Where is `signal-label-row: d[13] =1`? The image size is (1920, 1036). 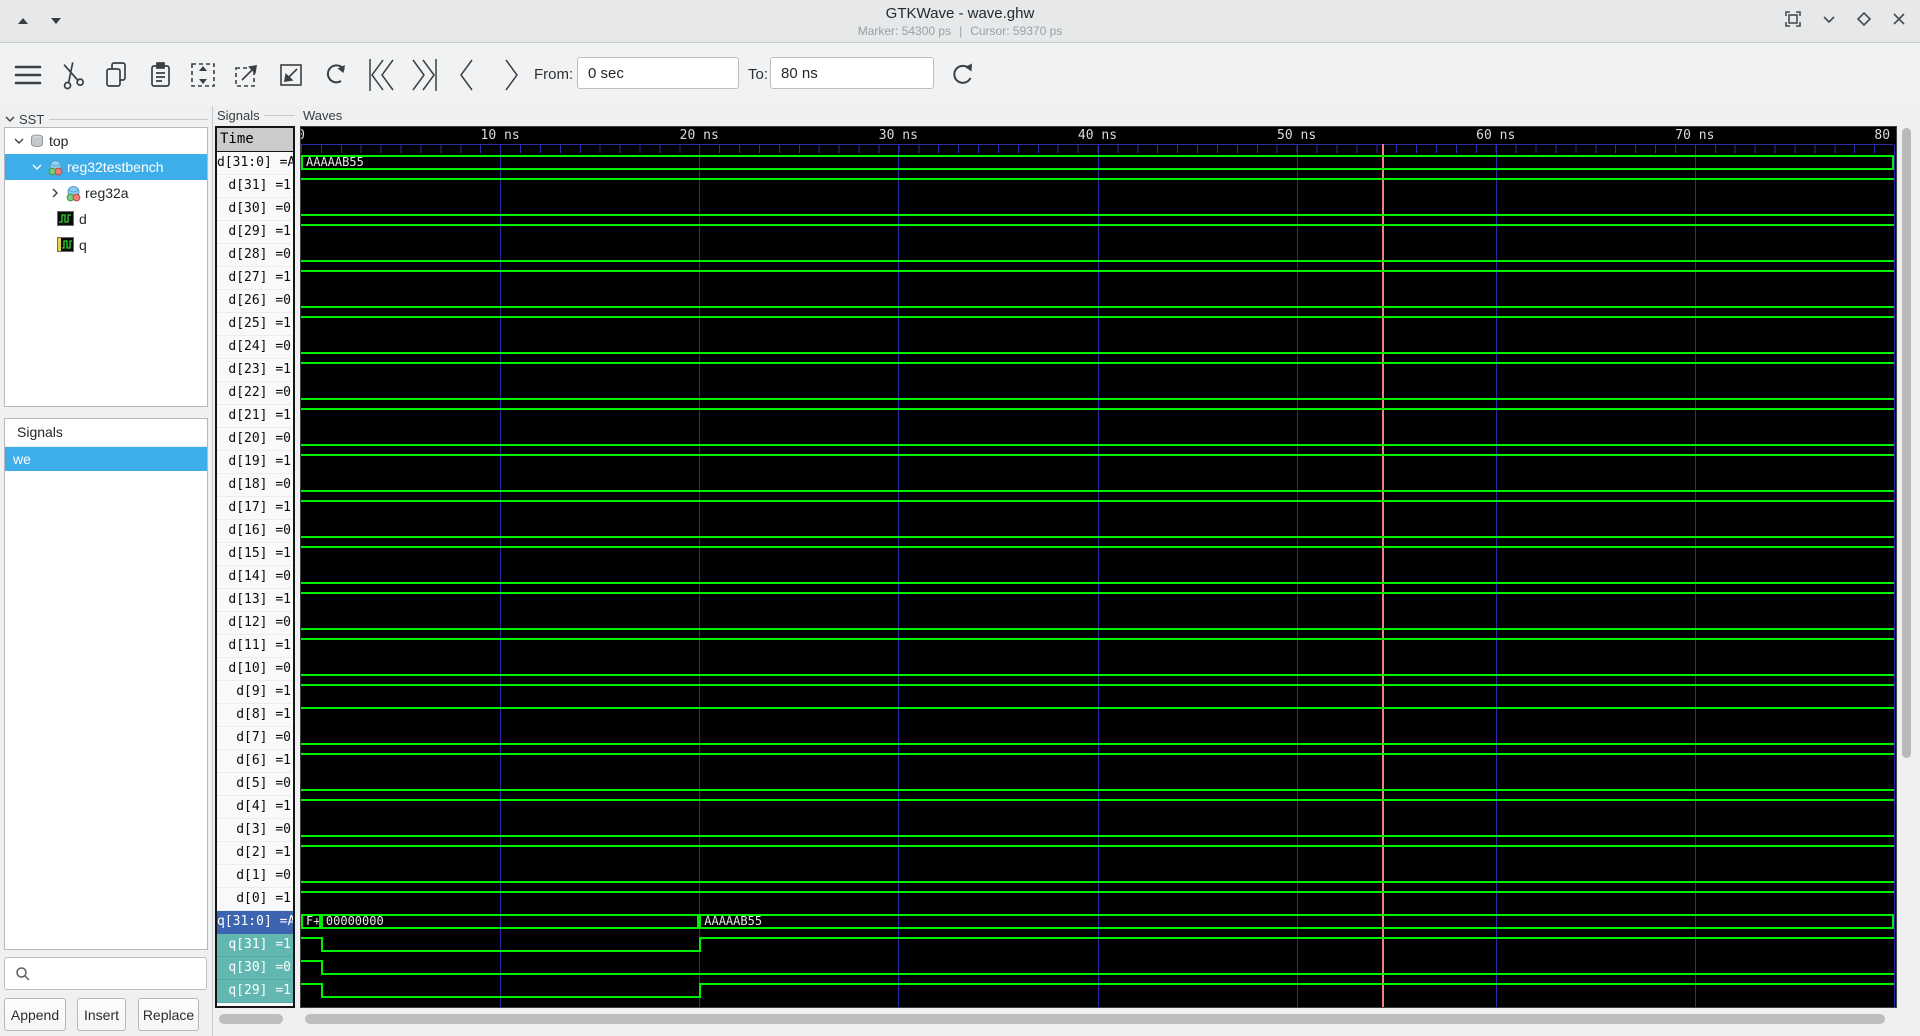
signal-label-row: d[13] =1 is located at coordinates (255, 600).